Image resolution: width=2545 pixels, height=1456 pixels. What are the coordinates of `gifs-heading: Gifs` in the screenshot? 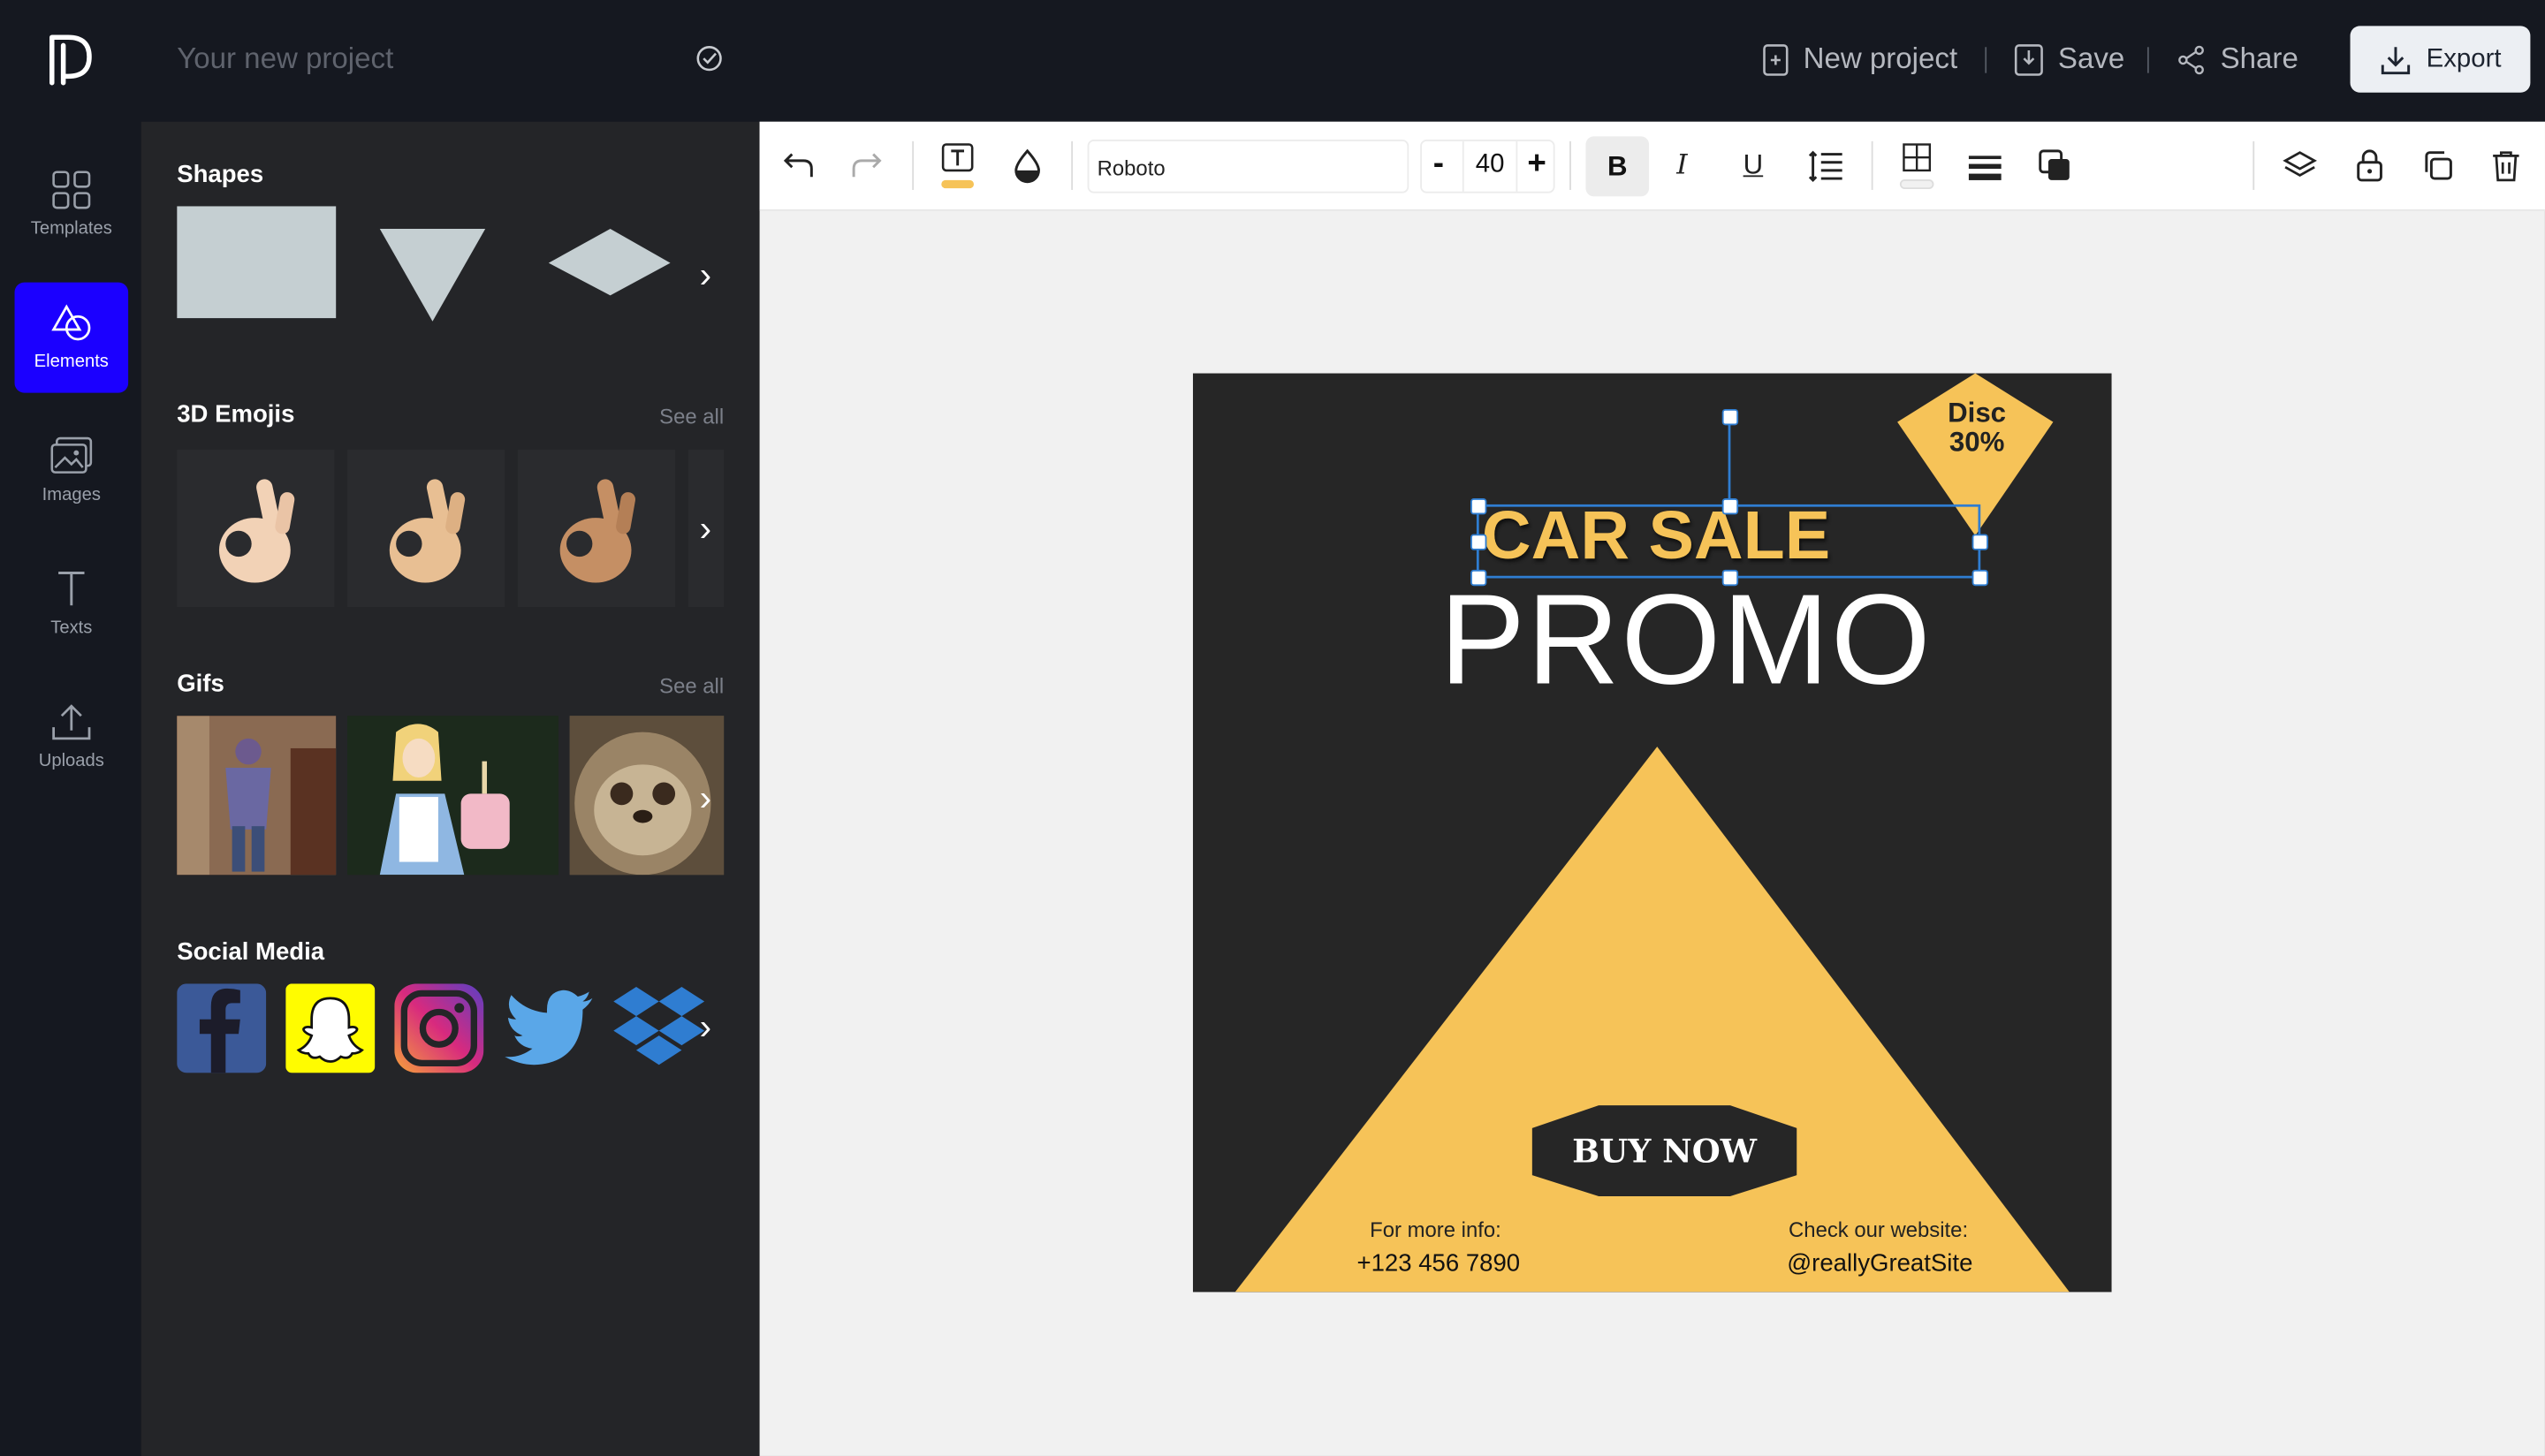 It's located at (200, 684).